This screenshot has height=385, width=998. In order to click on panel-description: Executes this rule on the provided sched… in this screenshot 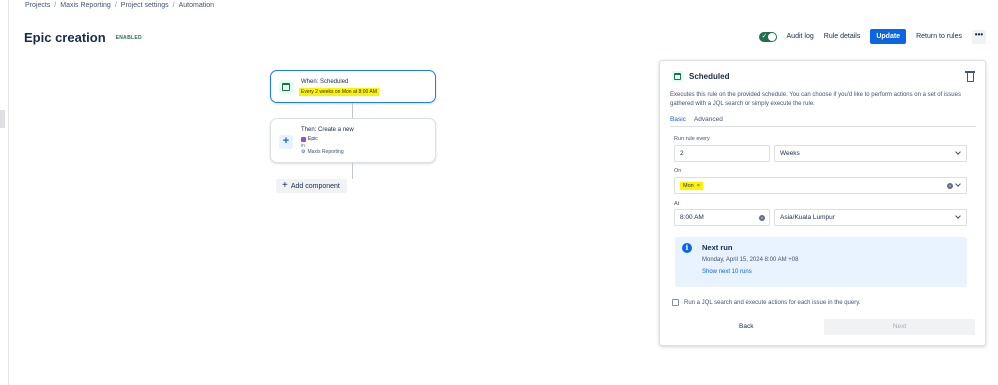, I will do `click(815, 99)`.